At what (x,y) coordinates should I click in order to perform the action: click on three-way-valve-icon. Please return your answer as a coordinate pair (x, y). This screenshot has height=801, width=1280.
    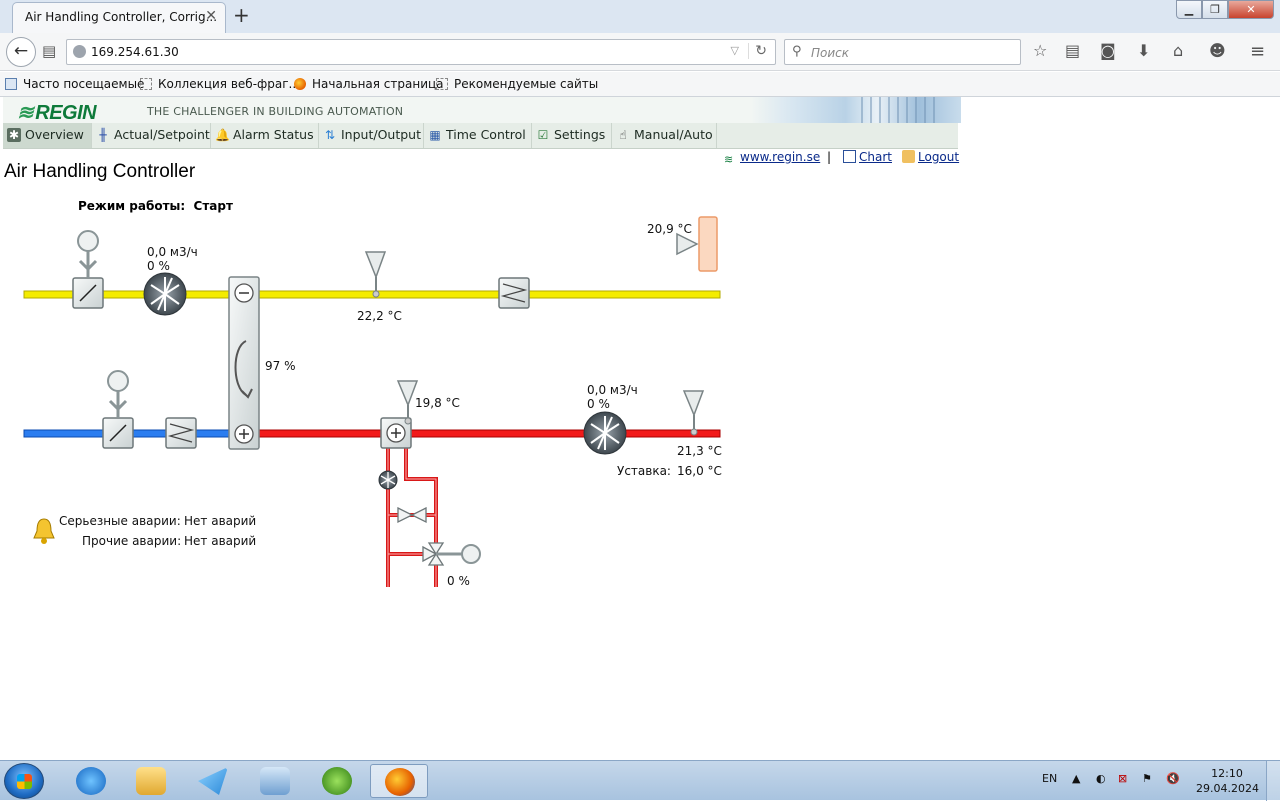
    Looking at the image, I should click on (451, 554).